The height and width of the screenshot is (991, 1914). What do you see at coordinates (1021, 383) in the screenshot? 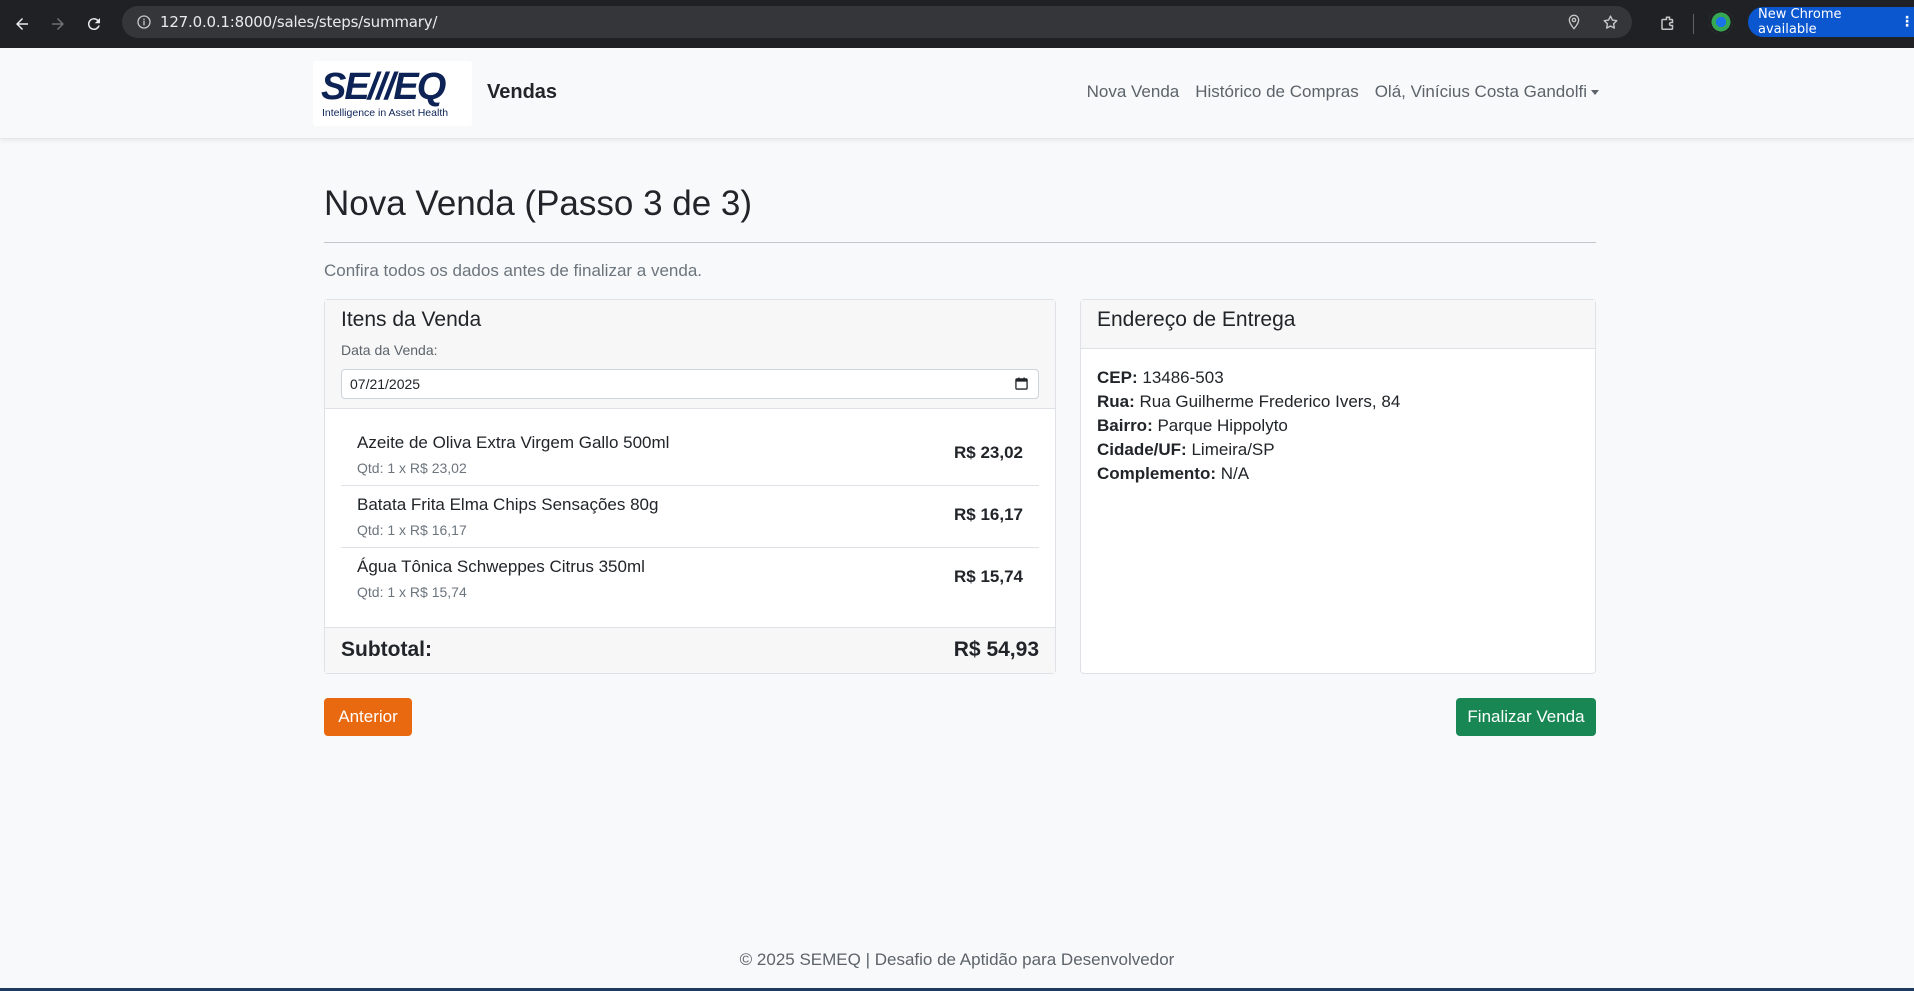
I see `calendar-icon` at bounding box center [1021, 383].